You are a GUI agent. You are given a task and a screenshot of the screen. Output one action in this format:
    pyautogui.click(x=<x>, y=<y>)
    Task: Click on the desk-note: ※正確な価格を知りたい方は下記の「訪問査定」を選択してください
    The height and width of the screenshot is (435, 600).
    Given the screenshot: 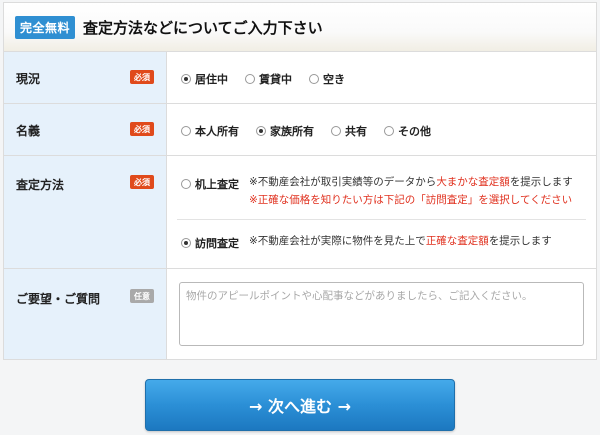 What is the action you would take?
    pyautogui.click(x=411, y=200)
    